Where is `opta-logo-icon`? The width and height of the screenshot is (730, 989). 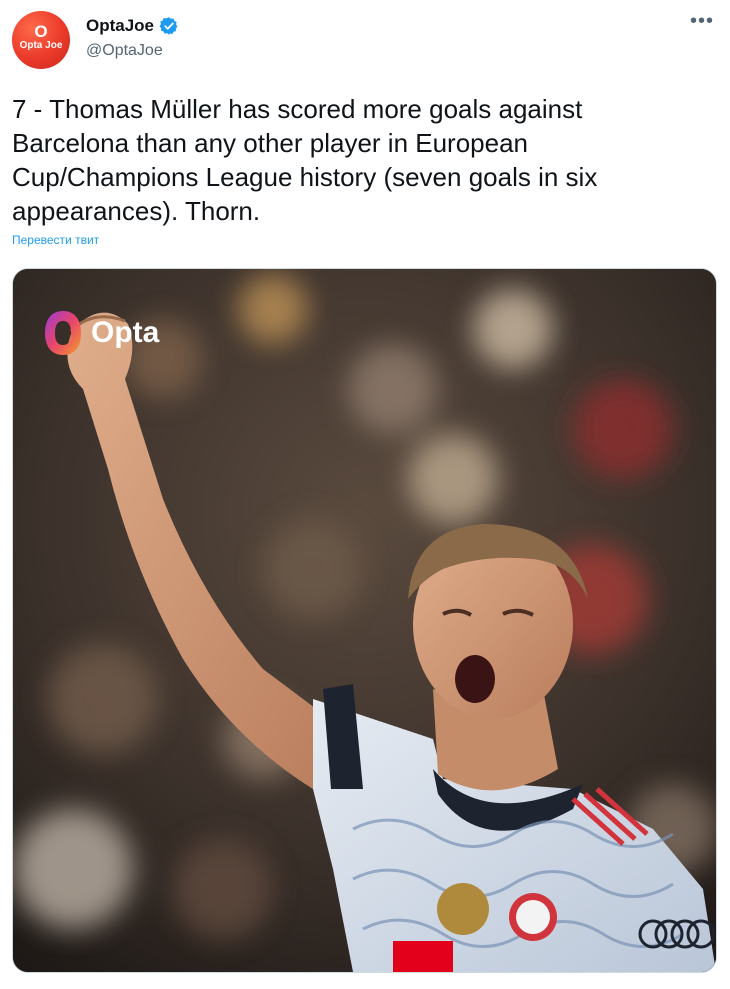 opta-logo-icon is located at coordinates (63, 333).